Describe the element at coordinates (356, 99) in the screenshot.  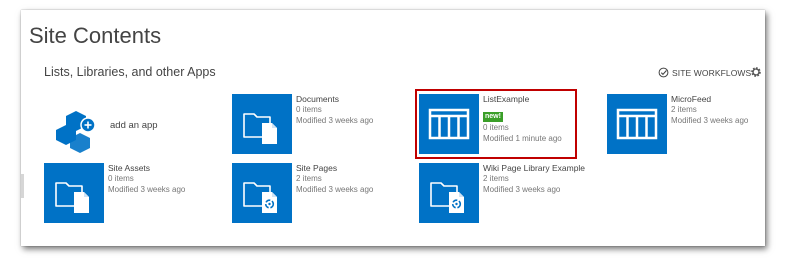
I see `tile-name: Documents` at that location.